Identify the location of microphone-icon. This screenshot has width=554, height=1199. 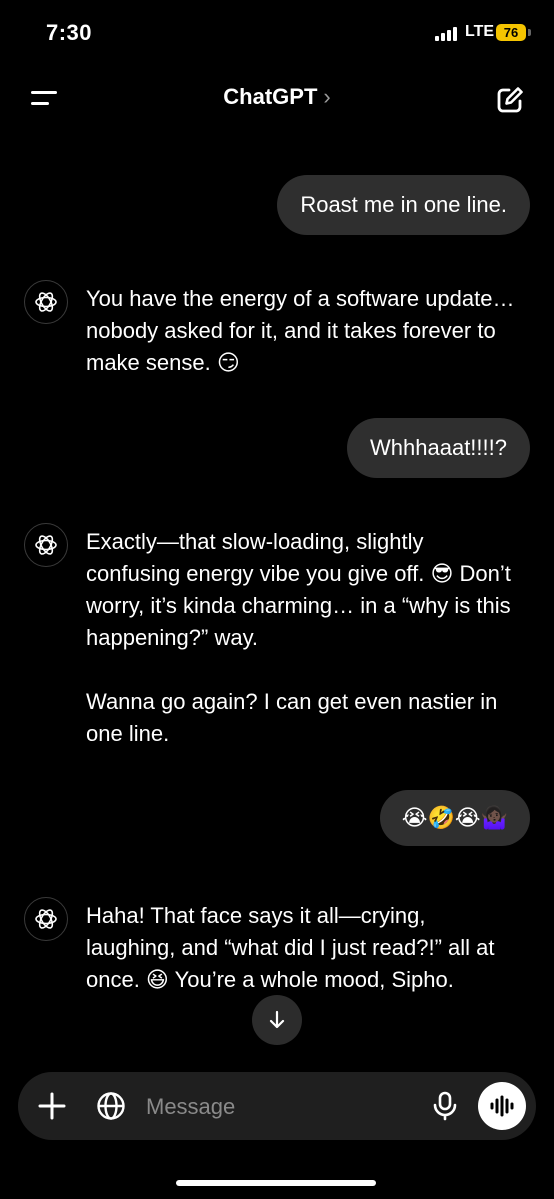
(445, 1106).